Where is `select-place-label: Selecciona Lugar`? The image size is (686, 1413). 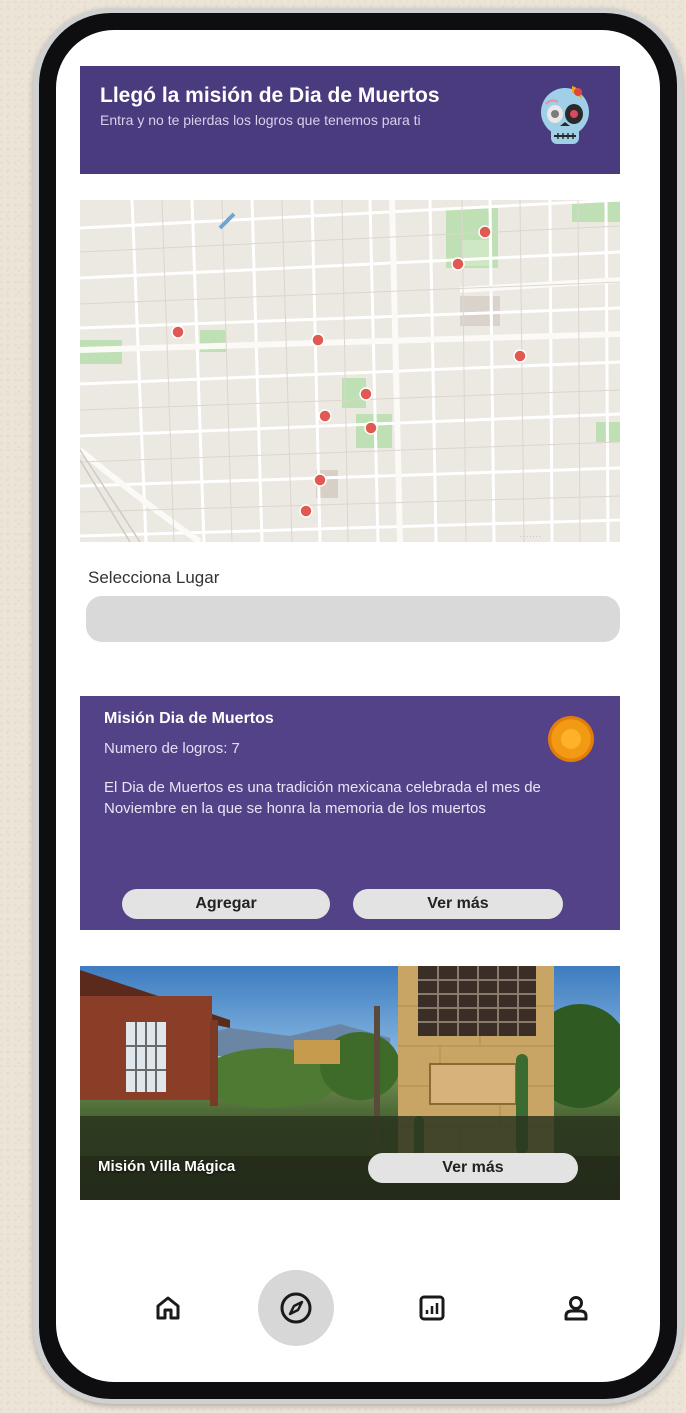 select-place-label: Selecciona Lugar is located at coordinates (154, 577).